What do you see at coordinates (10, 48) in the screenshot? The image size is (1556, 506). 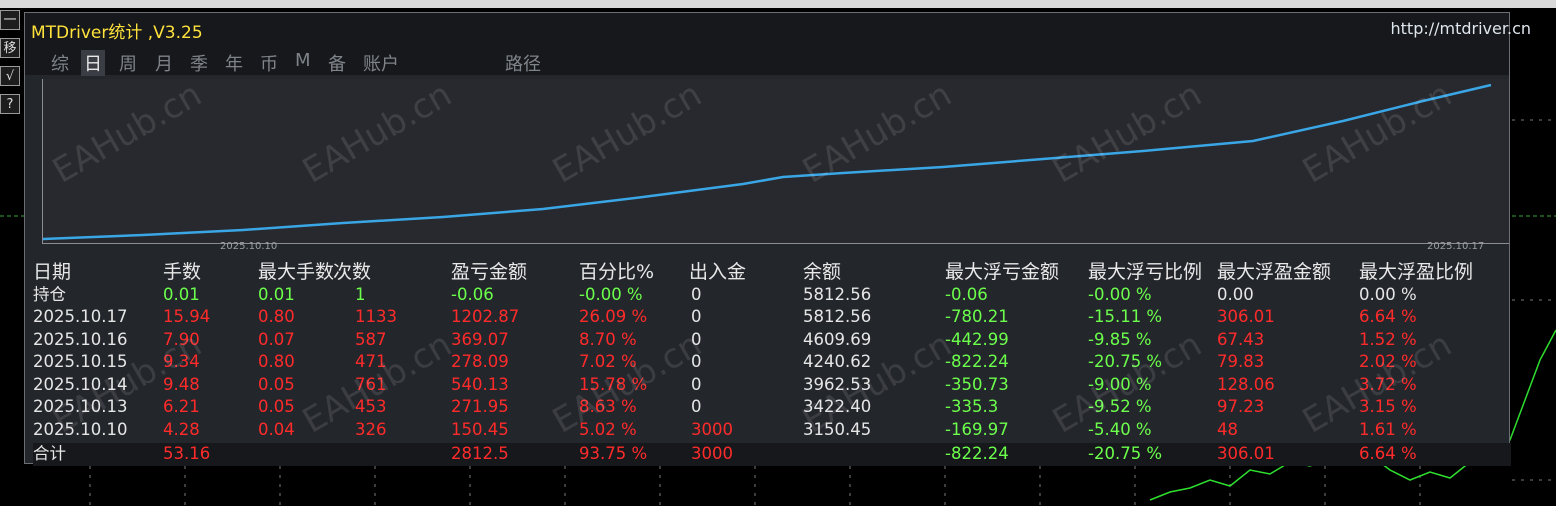 I see `move-icon: 移` at bounding box center [10, 48].